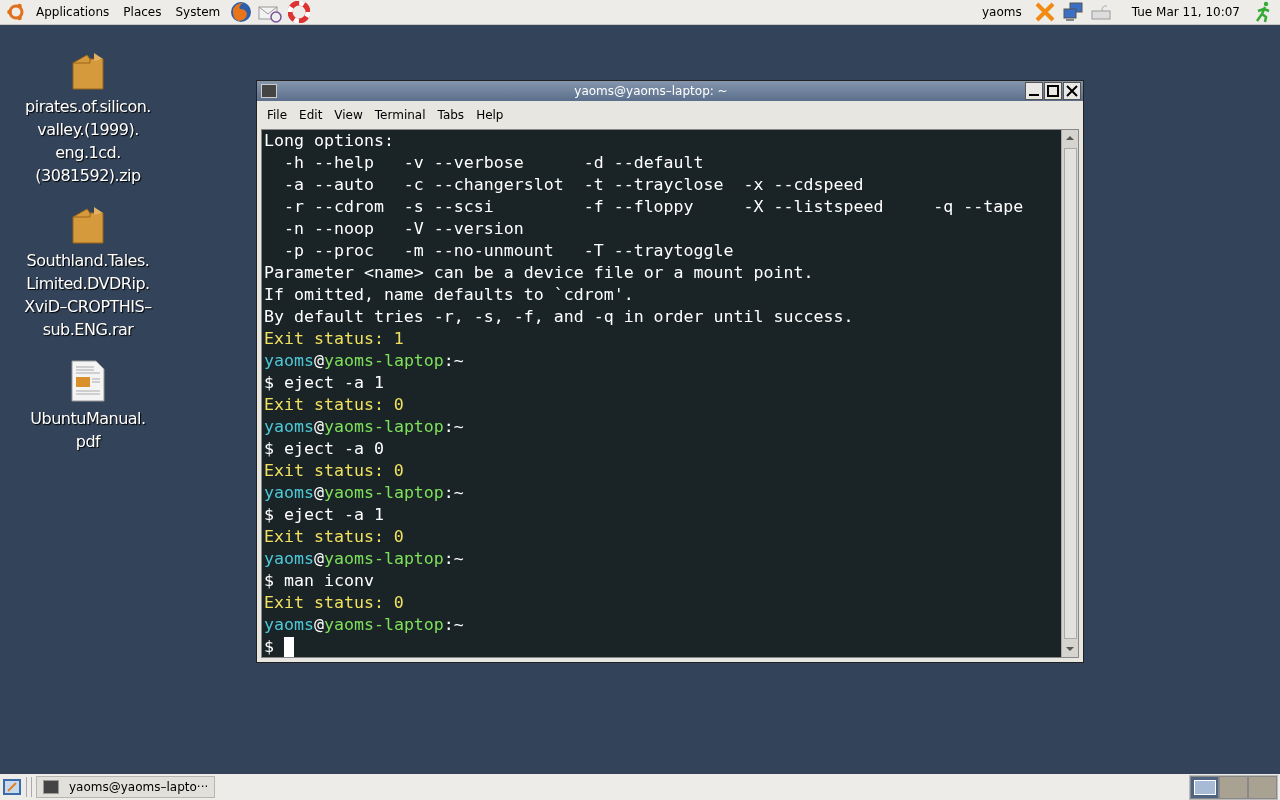 The image size is (1280, 800). I want to click on document-icon, so click(88, 381).